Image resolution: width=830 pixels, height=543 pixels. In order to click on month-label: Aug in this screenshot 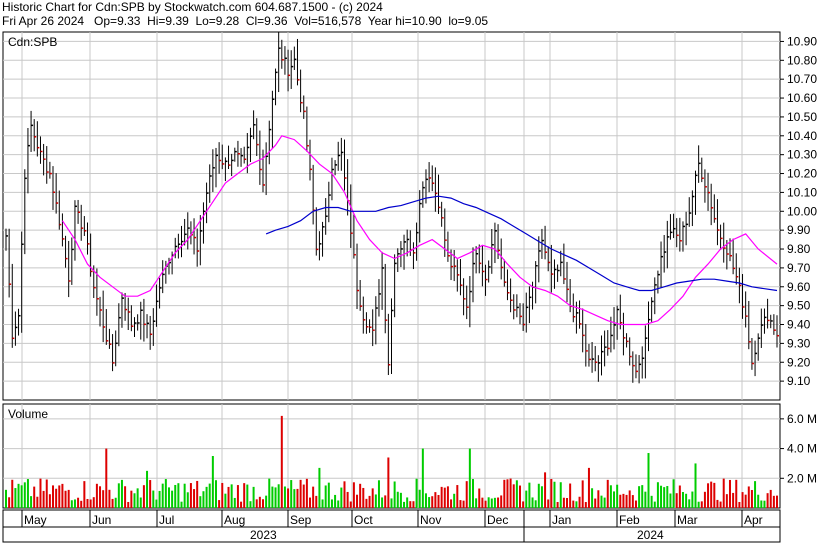, I will do `click(234, 520)`.